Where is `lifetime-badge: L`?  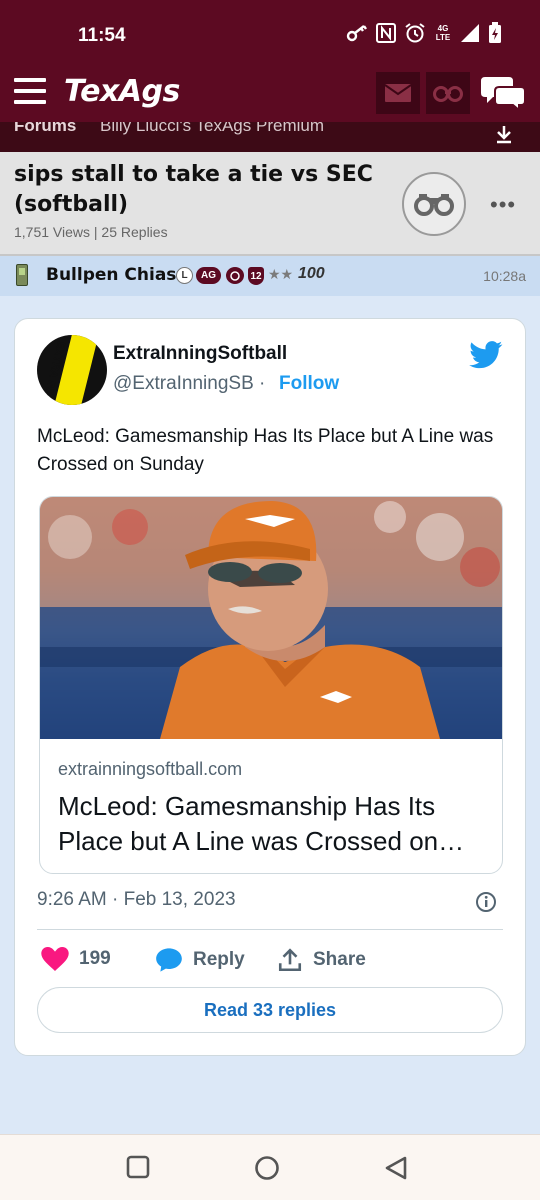
lifetime-badge: L is located at coordinates (184, 275).